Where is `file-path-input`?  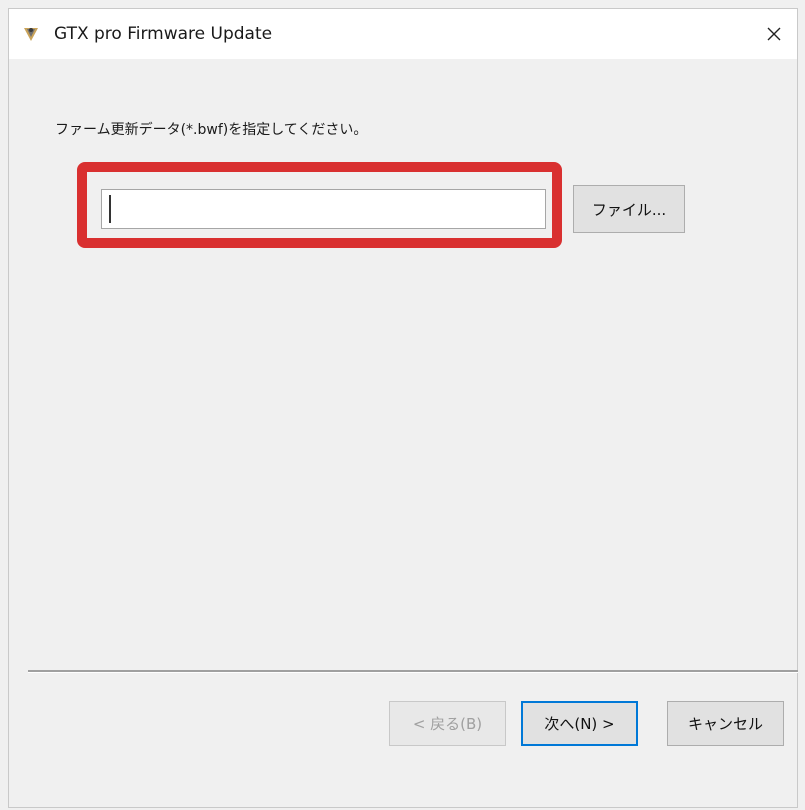 file-path-input is located at coordinates (323, 209).